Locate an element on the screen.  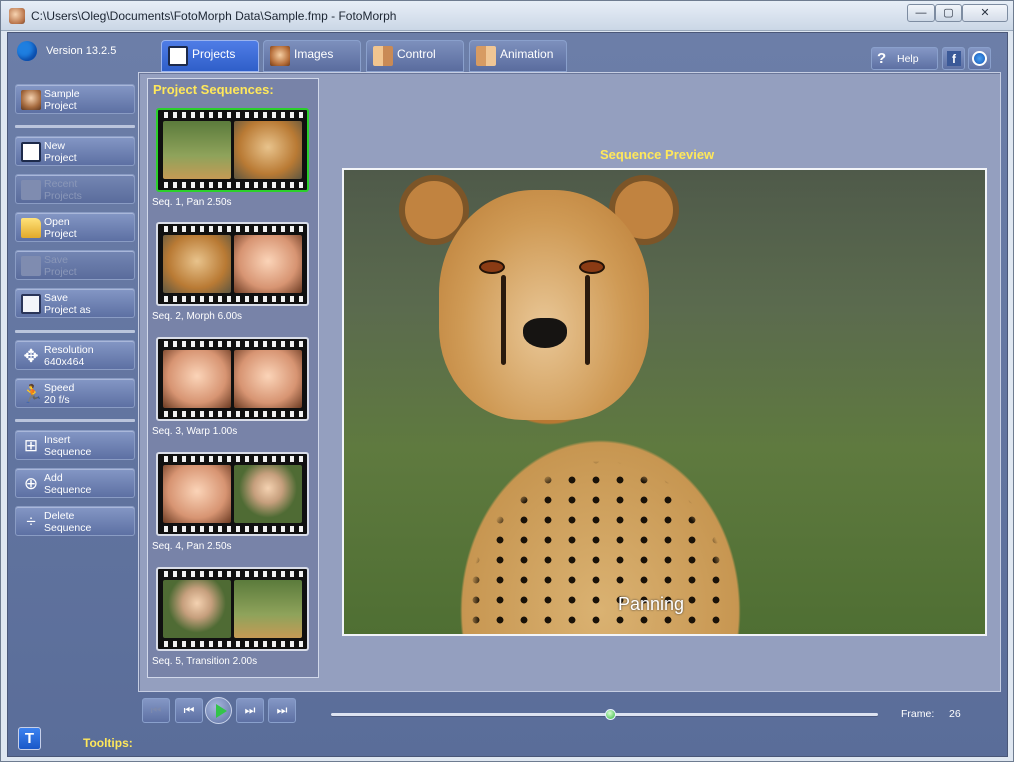
projects-grid-icon is located at coordinates (178, 56).